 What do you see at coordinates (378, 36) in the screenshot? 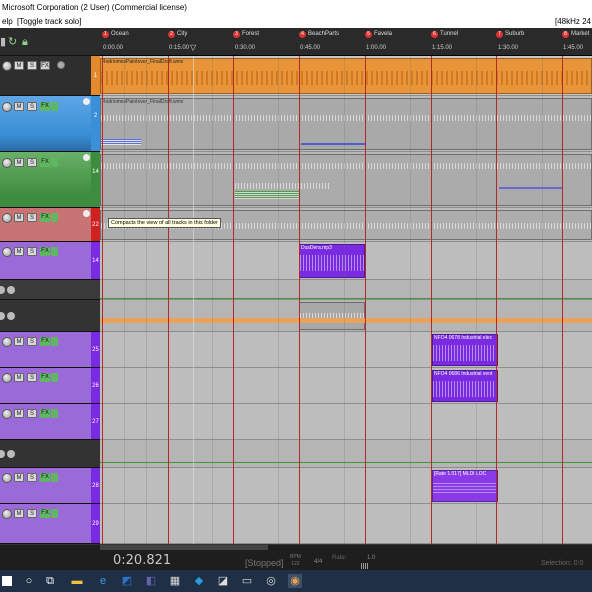
I see `marker-favela: 5 Favela` at bounding box center [378, 36].